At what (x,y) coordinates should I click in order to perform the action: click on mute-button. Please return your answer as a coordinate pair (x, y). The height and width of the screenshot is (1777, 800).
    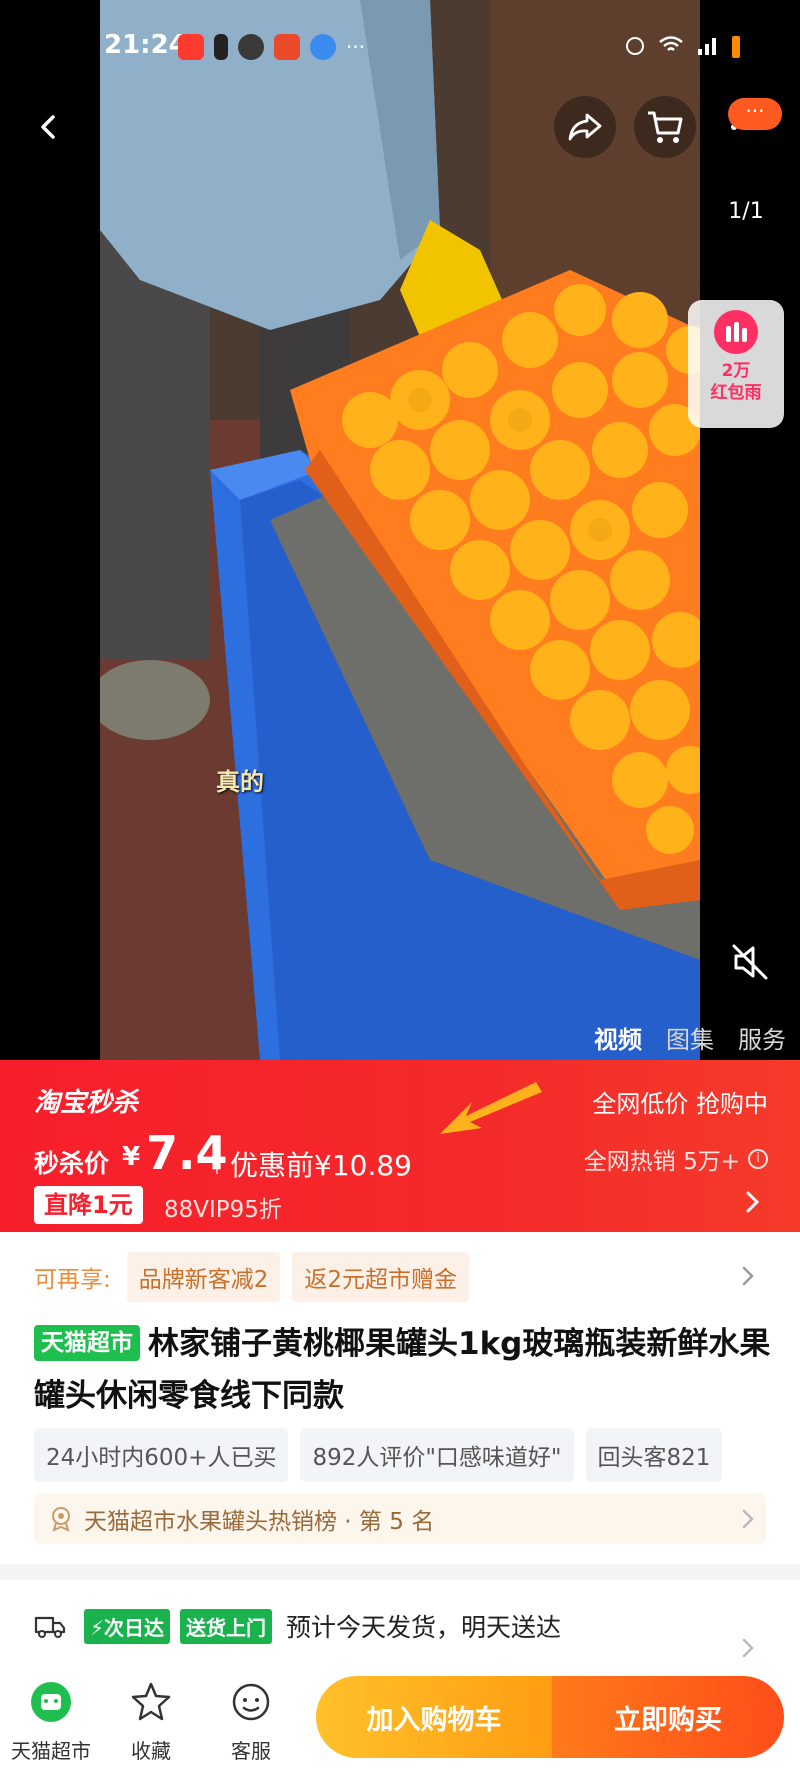
    Looking at the image, I should click on (750, 962).